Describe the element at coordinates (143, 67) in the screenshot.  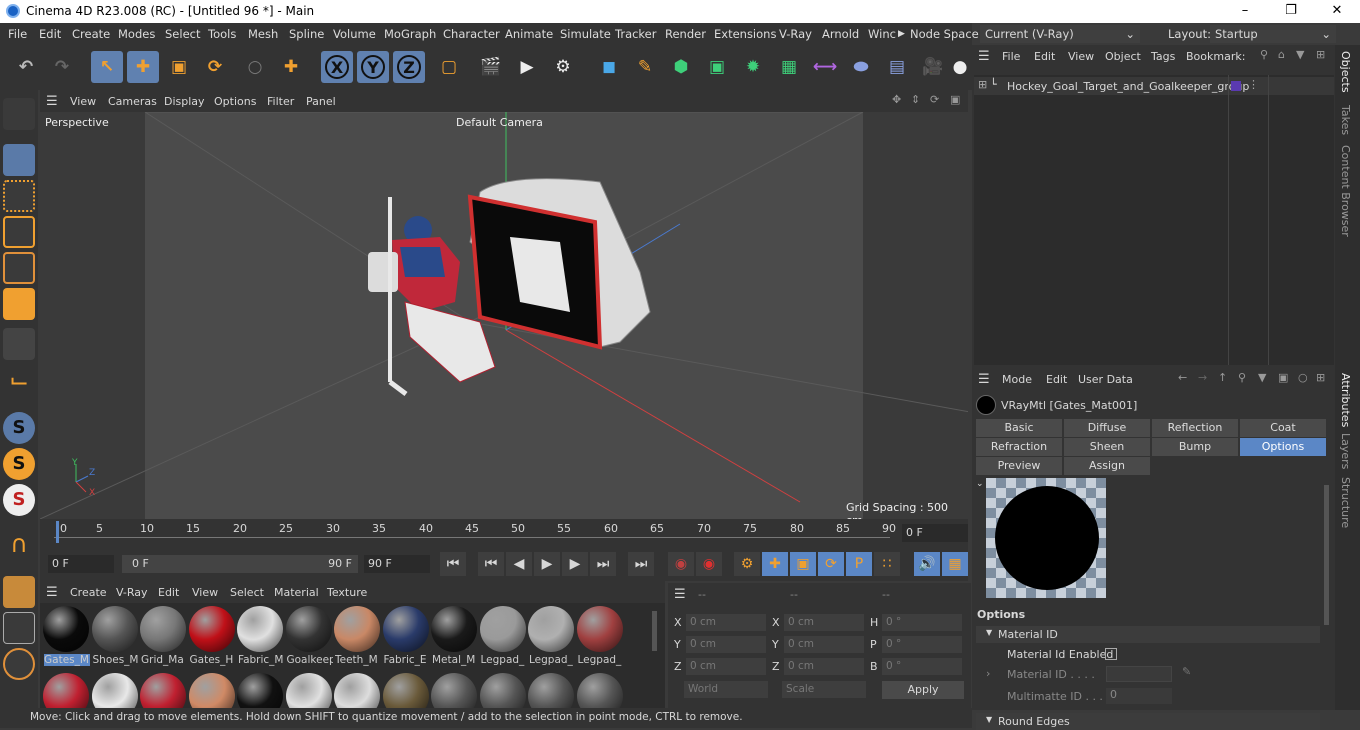
I see `move-tool-icon: ✚` at that location.